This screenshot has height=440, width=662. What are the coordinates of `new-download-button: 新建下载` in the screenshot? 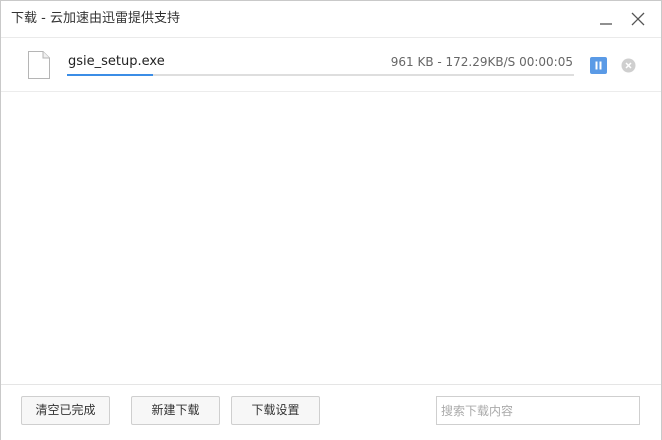 It's located at (175, 410).